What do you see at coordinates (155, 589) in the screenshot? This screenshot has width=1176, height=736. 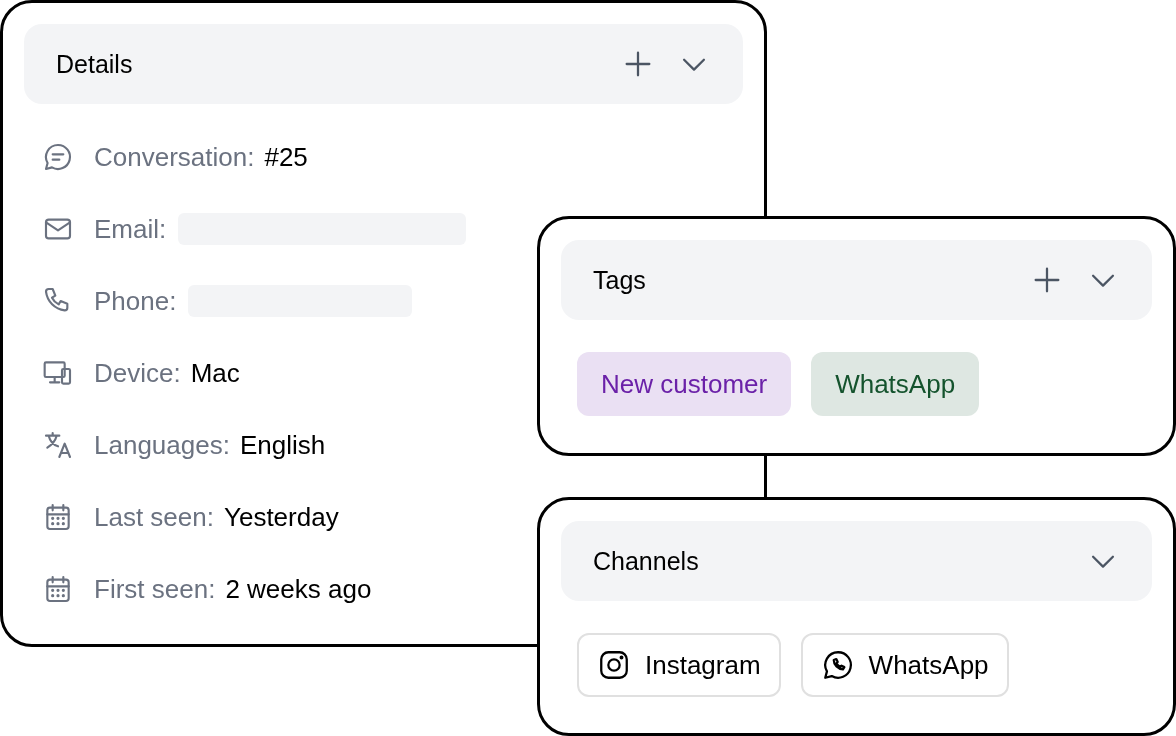 I see `field-label: First seen:` at bounding box center [155, 589].